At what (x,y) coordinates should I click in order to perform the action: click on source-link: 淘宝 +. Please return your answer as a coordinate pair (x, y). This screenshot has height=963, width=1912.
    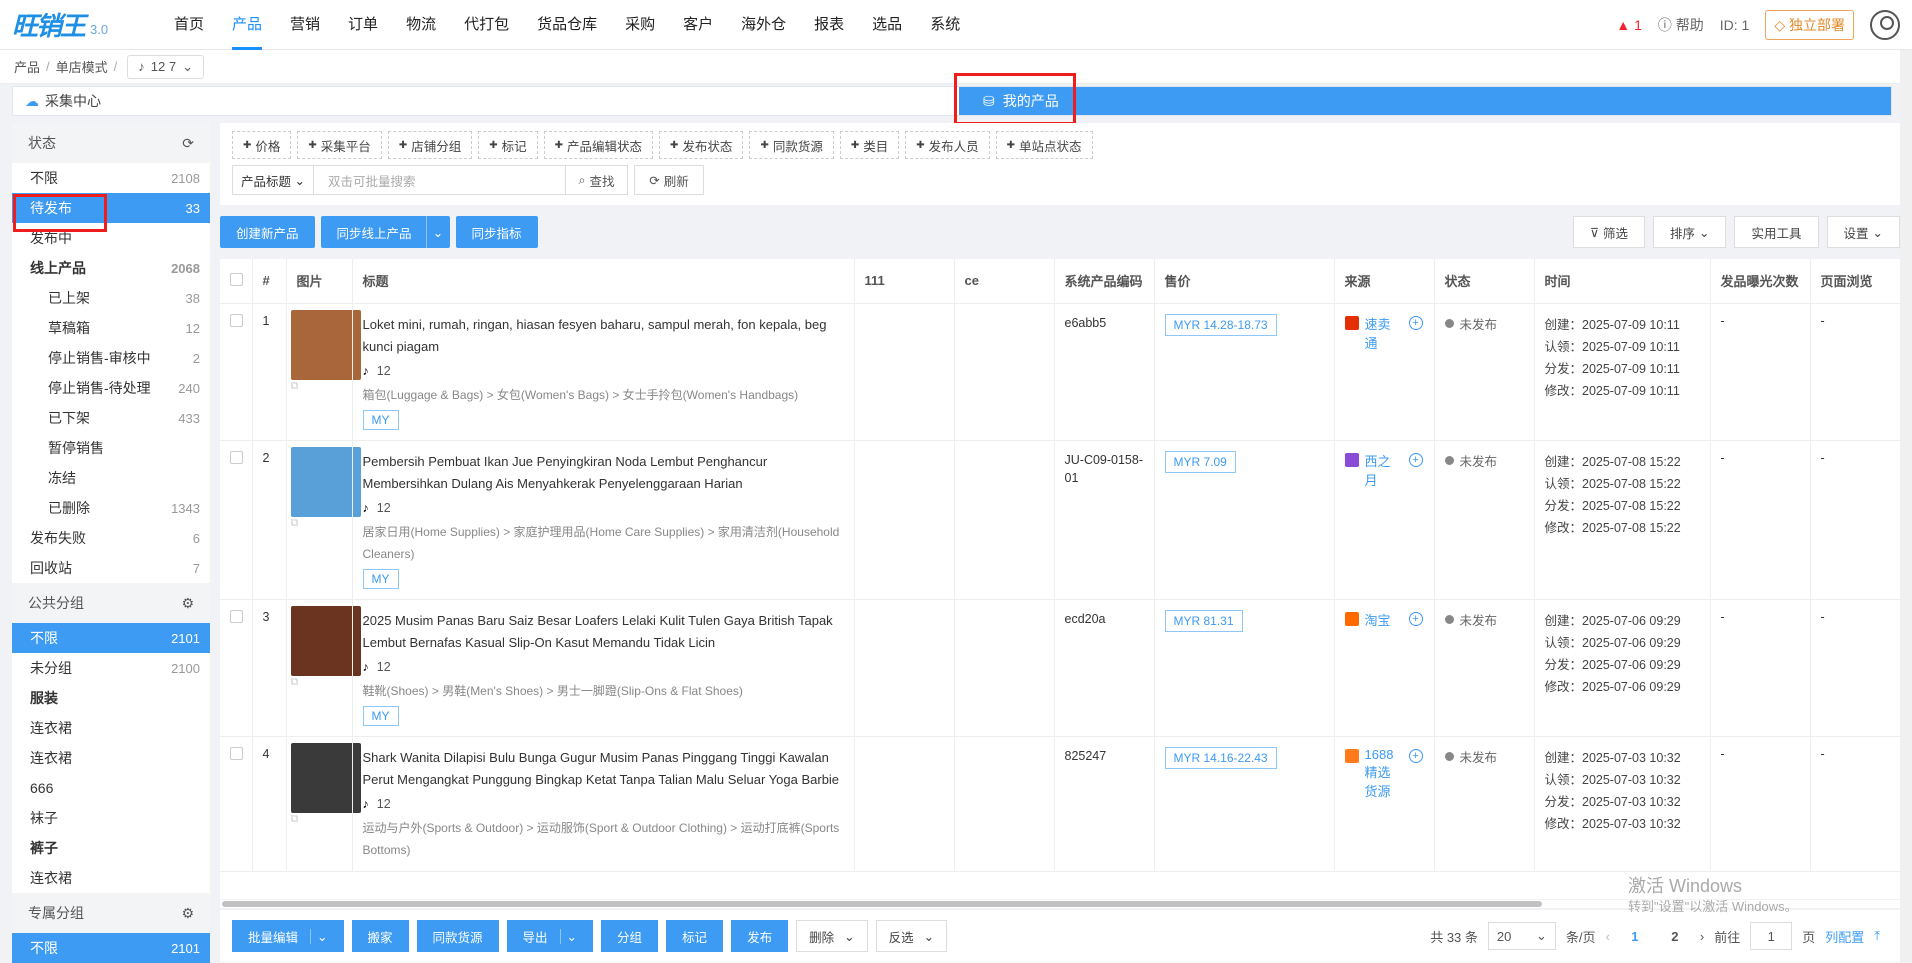
    Looking at the image, I should click on (1384, 619).